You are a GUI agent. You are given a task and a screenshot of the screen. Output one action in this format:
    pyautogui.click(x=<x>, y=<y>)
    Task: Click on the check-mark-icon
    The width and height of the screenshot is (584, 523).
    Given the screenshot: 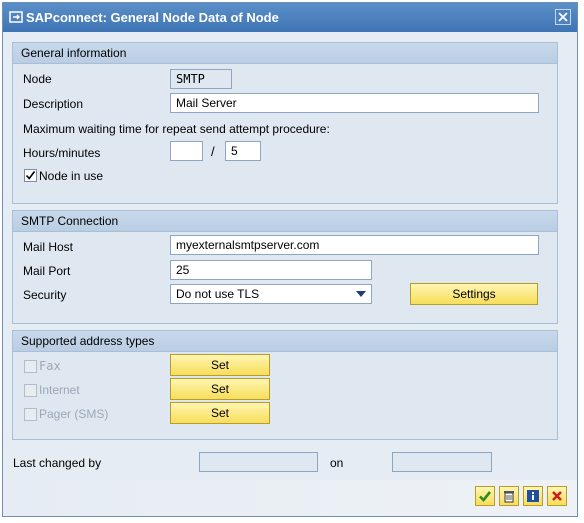 What is the action you would take?
    pyautogui.click(x=30, y=175)
    